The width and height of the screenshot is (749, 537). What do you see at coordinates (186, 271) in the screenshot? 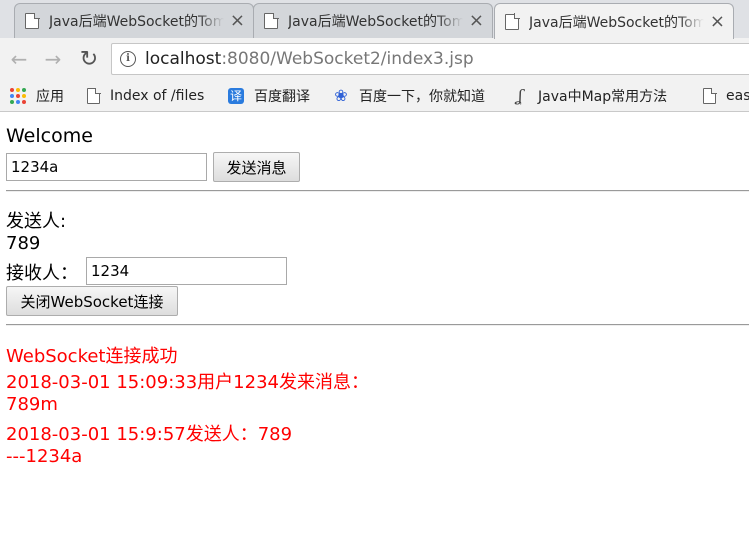
I see `receiver-input` at bounding box center [186, 271].